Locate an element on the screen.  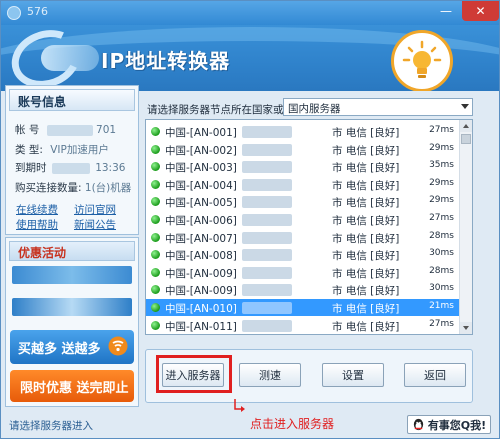
lightbulb-icon is located at coordinates (422, 60).